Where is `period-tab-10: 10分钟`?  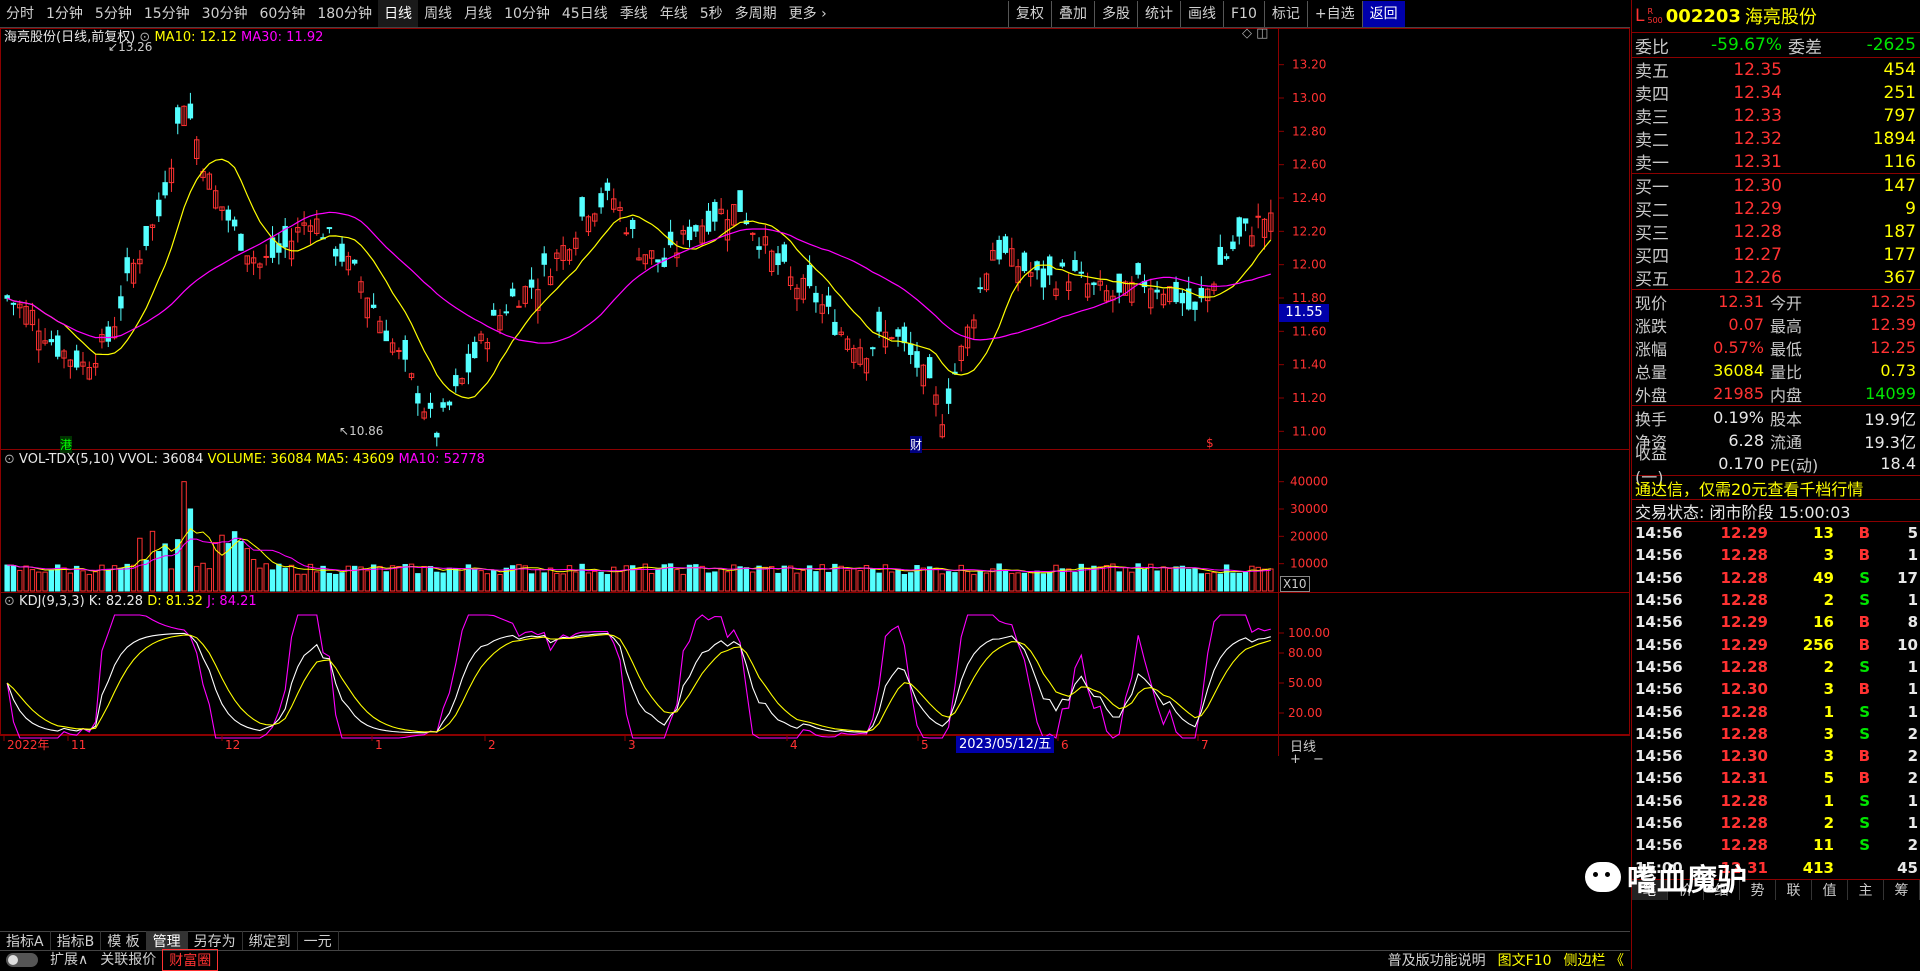
period-tab-10: 10分钟 is located at coordinates (527, 13).